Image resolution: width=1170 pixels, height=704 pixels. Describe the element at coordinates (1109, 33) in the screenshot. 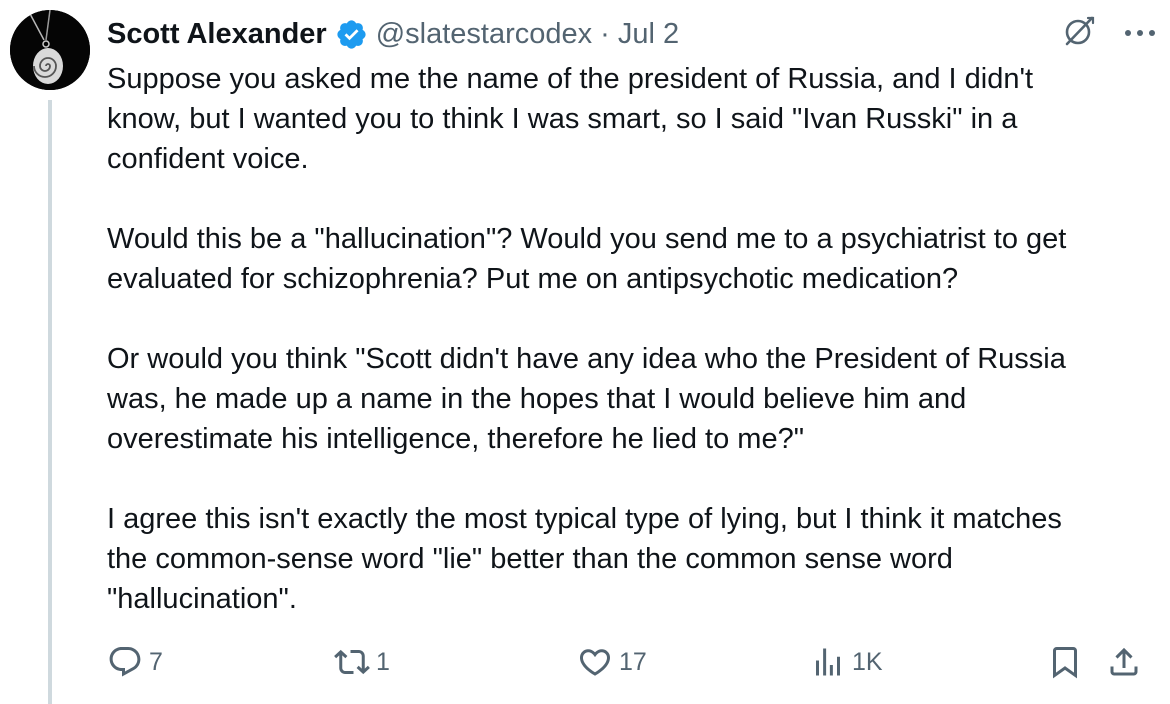

I see `top-actions` at that location.